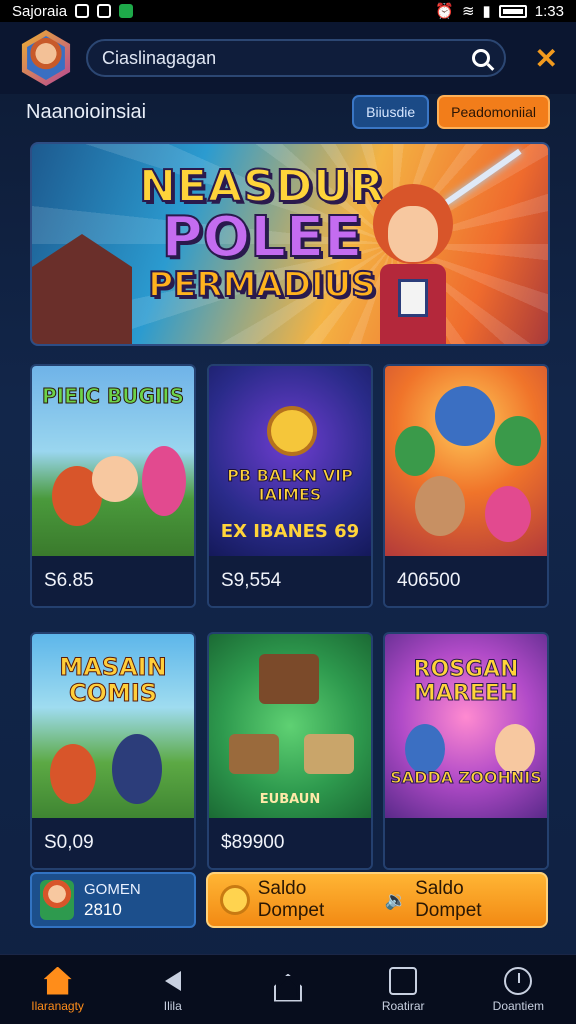 The width and height of the screenshot is (576, 1024). I want to click on home-outline-icon, so click(287, 987).